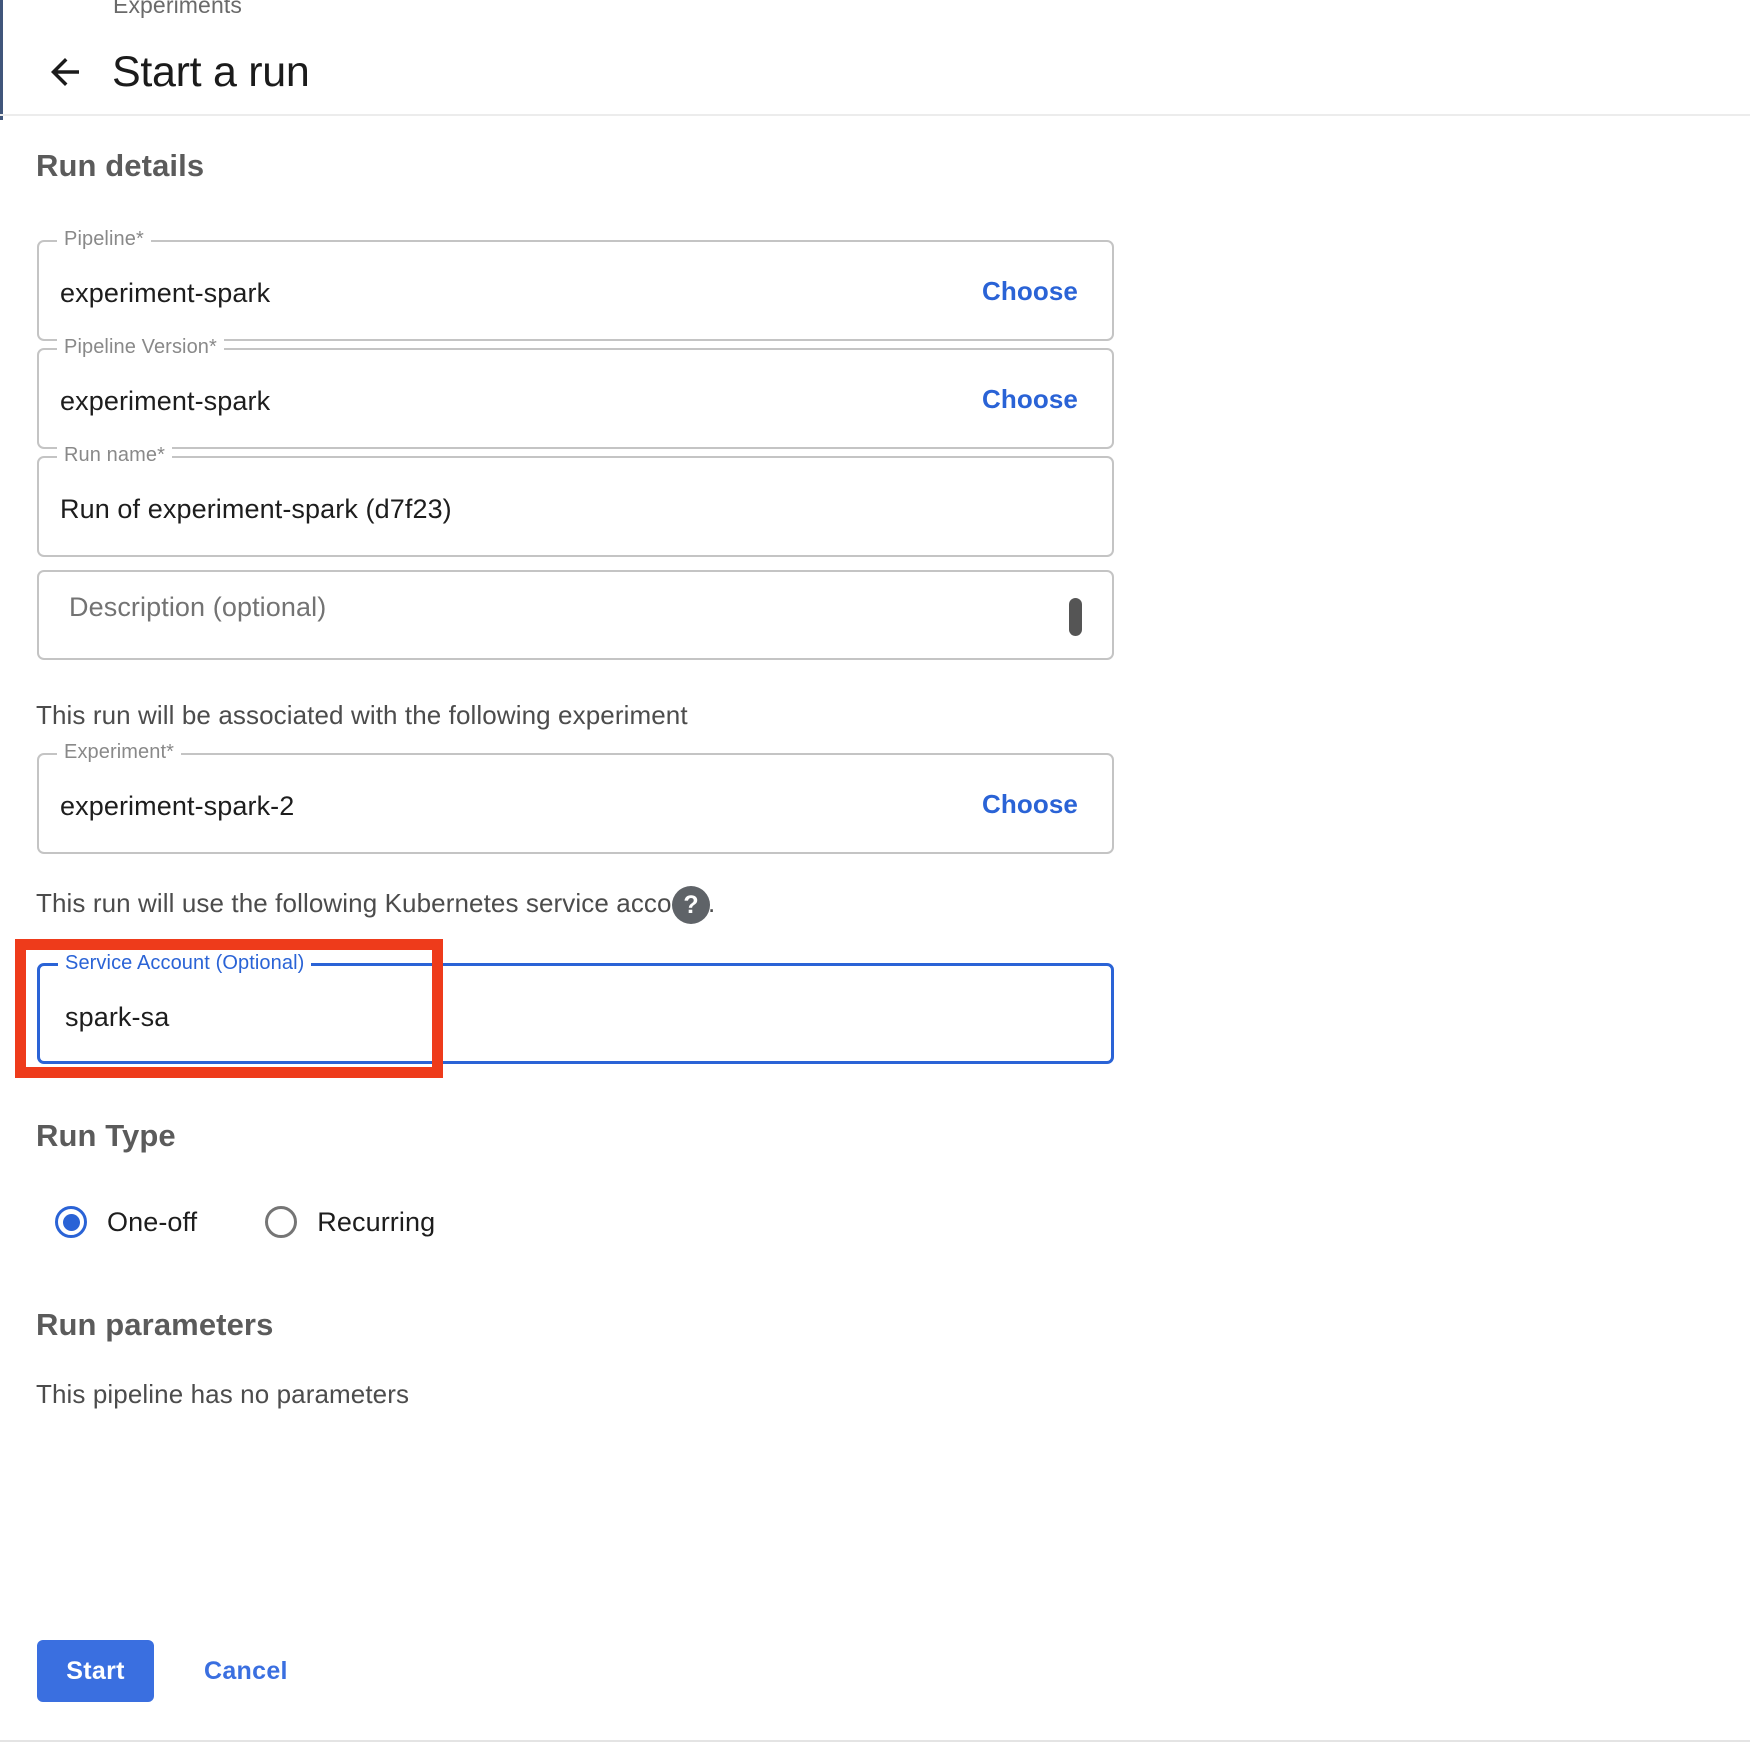 The width and height of the screenshot is (1750, 1742). I want to click on radio-one-off-label: One-off, so click(152, 1221).